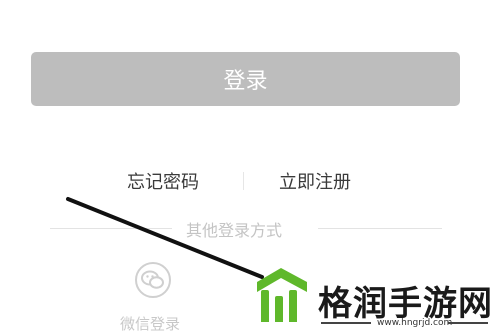 This screenshot has width=496, height=334. What do you see at coordinates (281, 298) in the screenshot?
I see `house-logo-icon` at bounding box center [281, 298].